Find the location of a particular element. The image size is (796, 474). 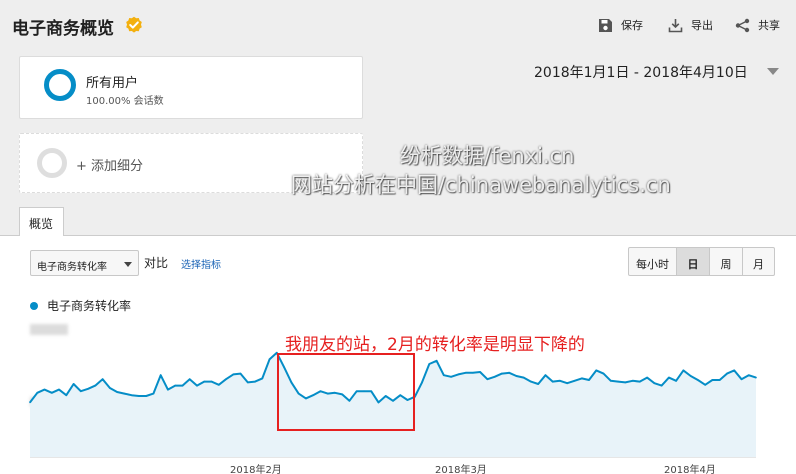

x-tick-label: 2018年2月 is located at coordinates (256, 469).